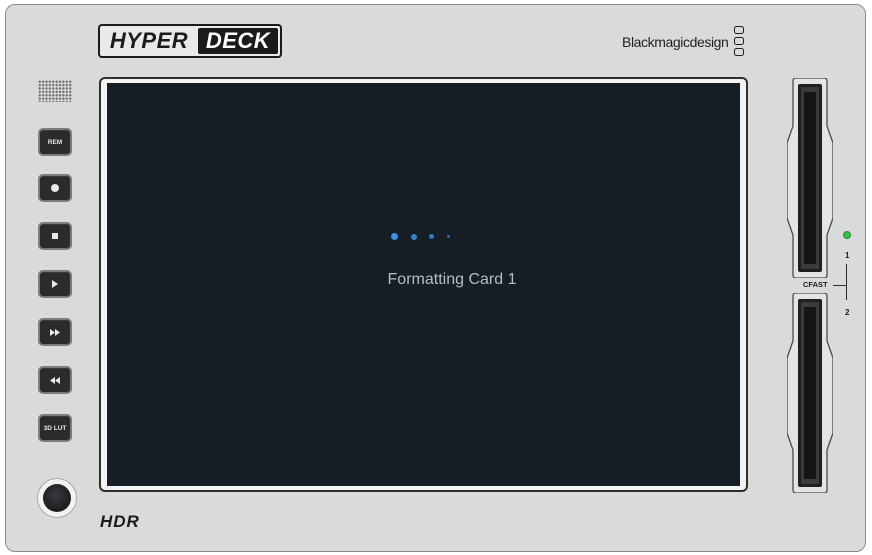  What do you see at coordinates (57, 498) in the screenshot?
I see `headphone-volume-knob` at bounding box center [57, 498].